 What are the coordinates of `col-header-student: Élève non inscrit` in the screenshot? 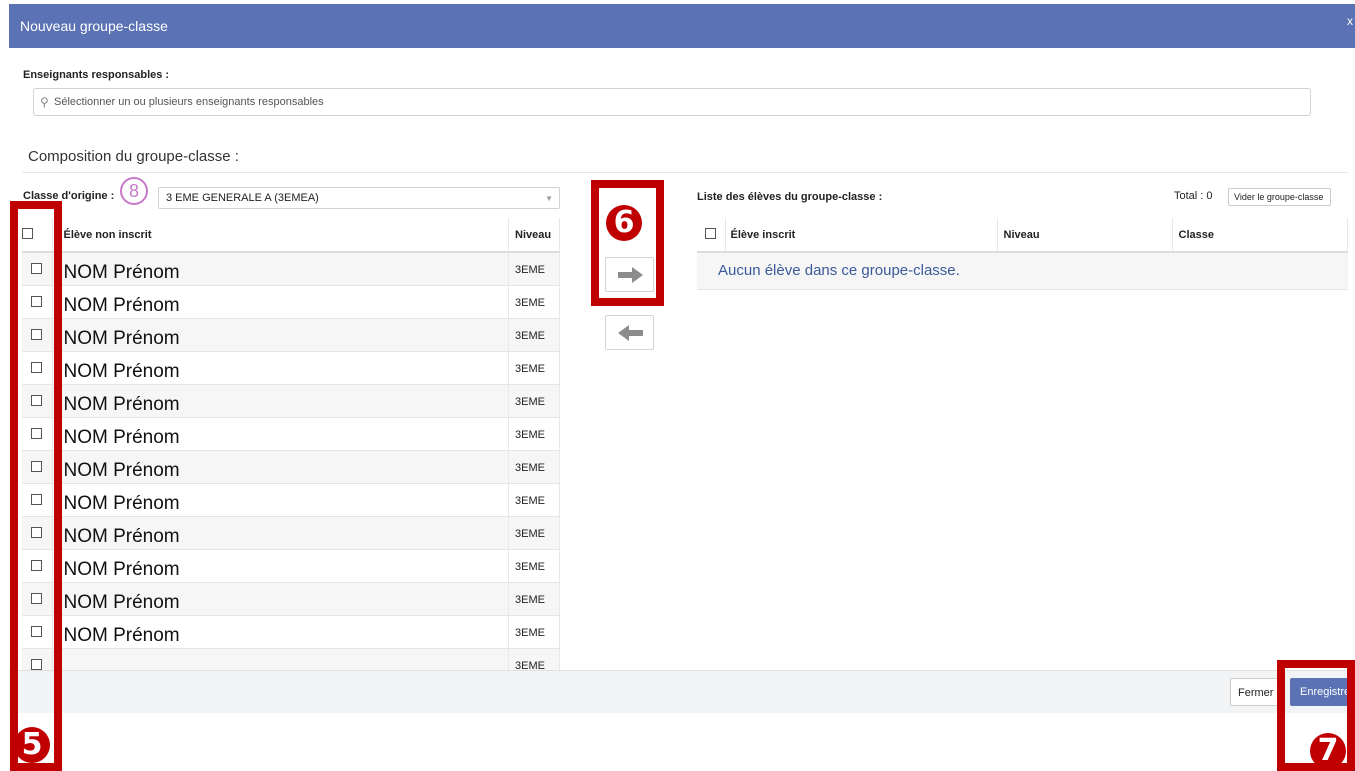 It's located at (280, 235).